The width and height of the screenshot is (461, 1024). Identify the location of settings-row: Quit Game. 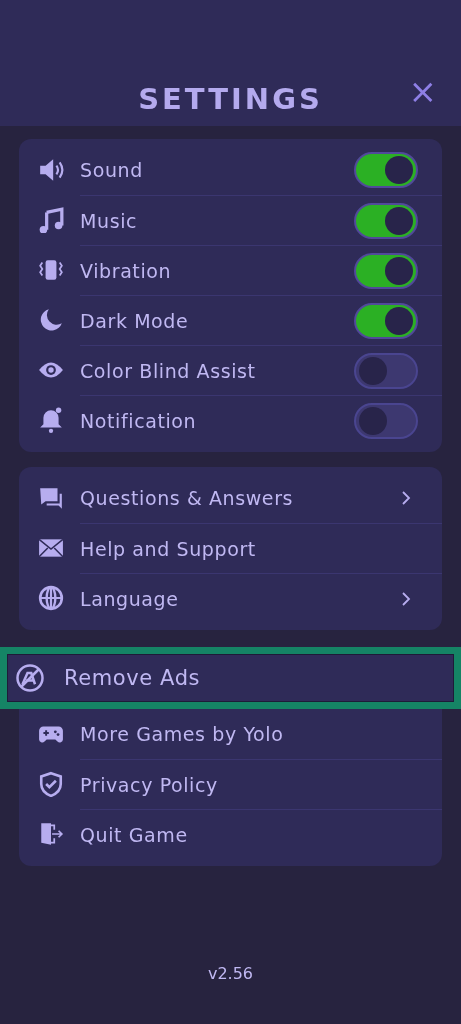
(230, 834).